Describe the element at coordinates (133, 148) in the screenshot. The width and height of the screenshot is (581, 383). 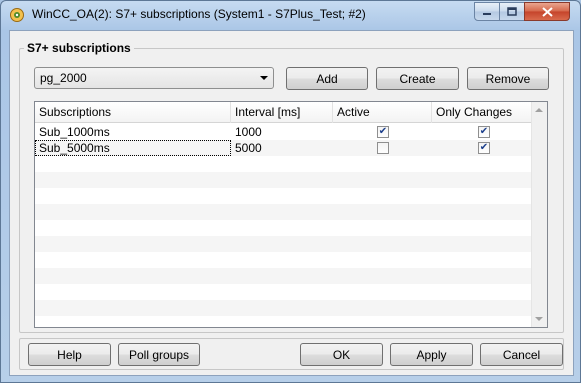
I see `cell-subscription-name: Sub_5000ms` at that location.